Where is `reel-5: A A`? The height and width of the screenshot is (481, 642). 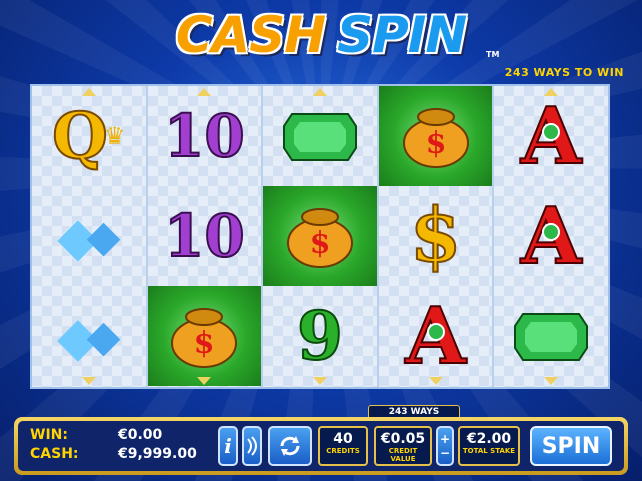
reel-5: A A is located at coordinates (551, 236).